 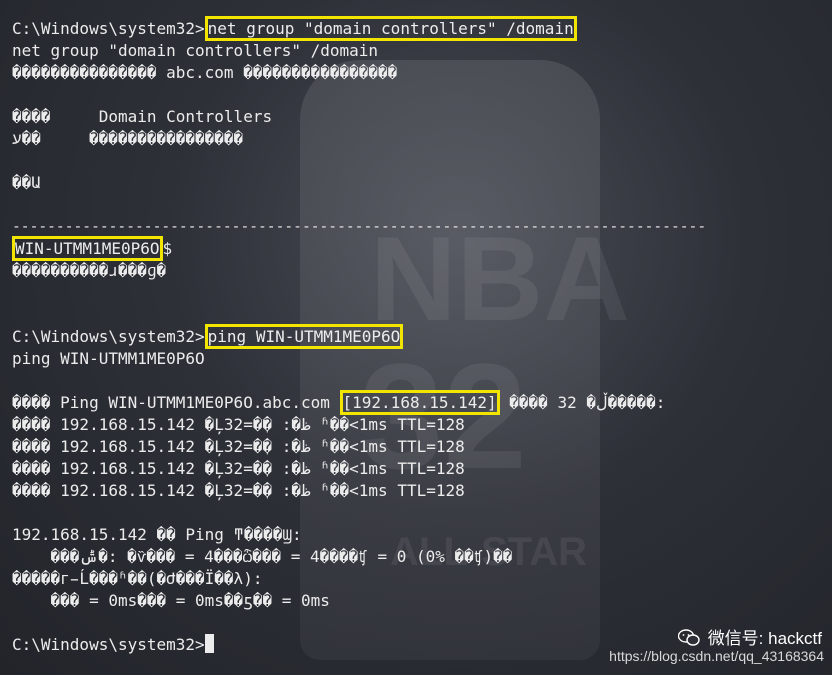 I want to click on terminal-line: WIN-UTMM1ME0P6O $, so click(x=92, y=248).